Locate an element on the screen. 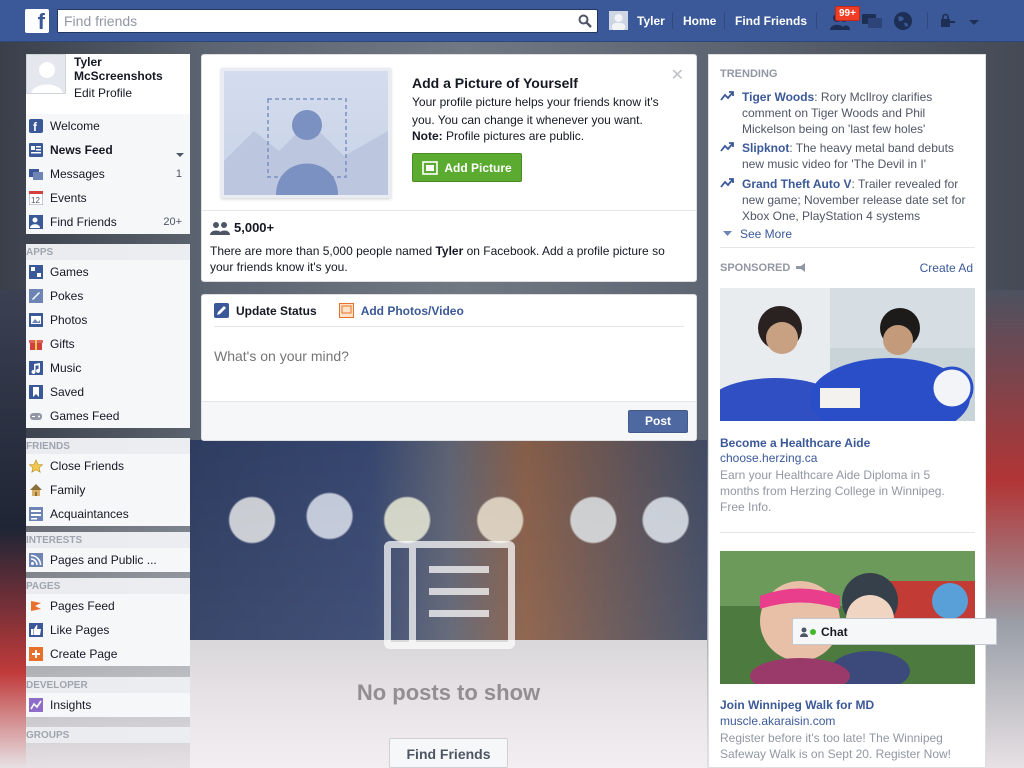  sidebar-item-label: Insights is located at coordinates (71, 705).